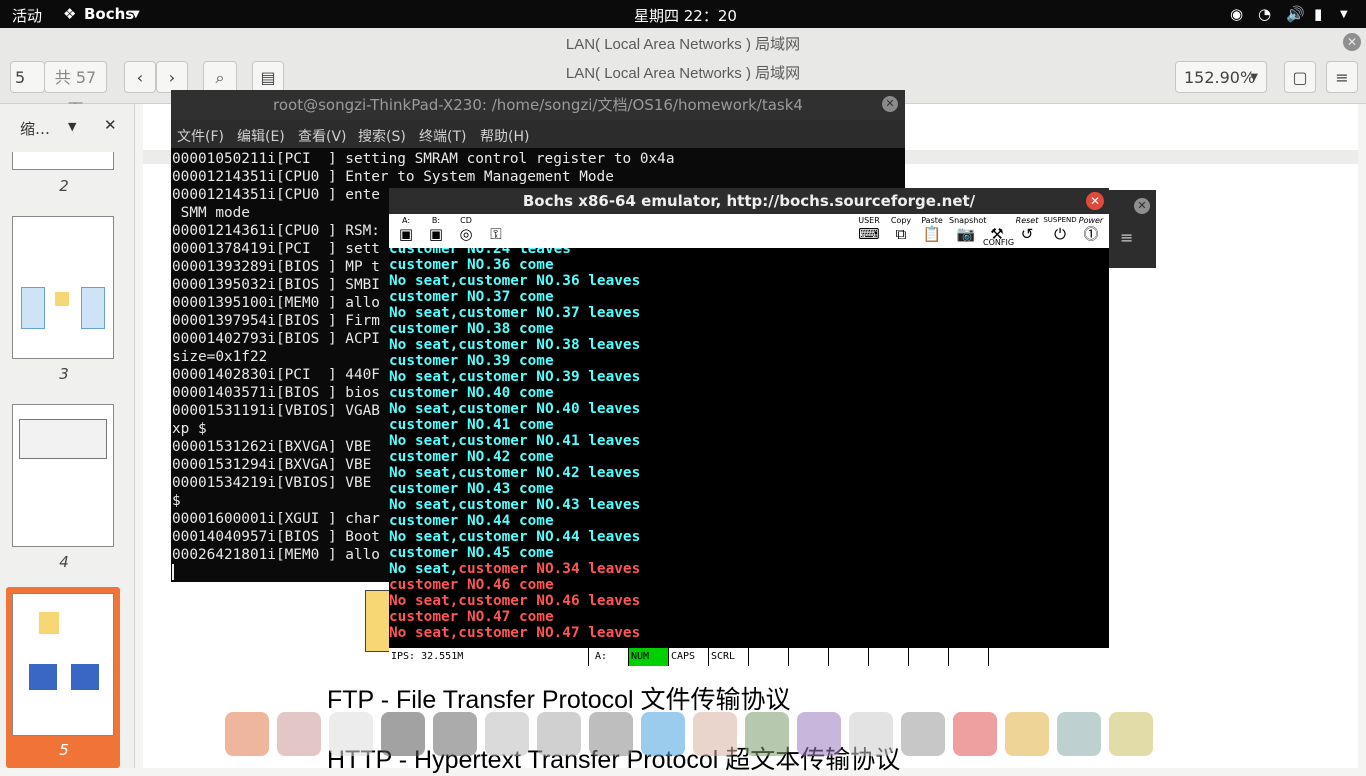 The image size is (1366, 776). I want to click on battery-icon: ▮, so click(1318, 14).